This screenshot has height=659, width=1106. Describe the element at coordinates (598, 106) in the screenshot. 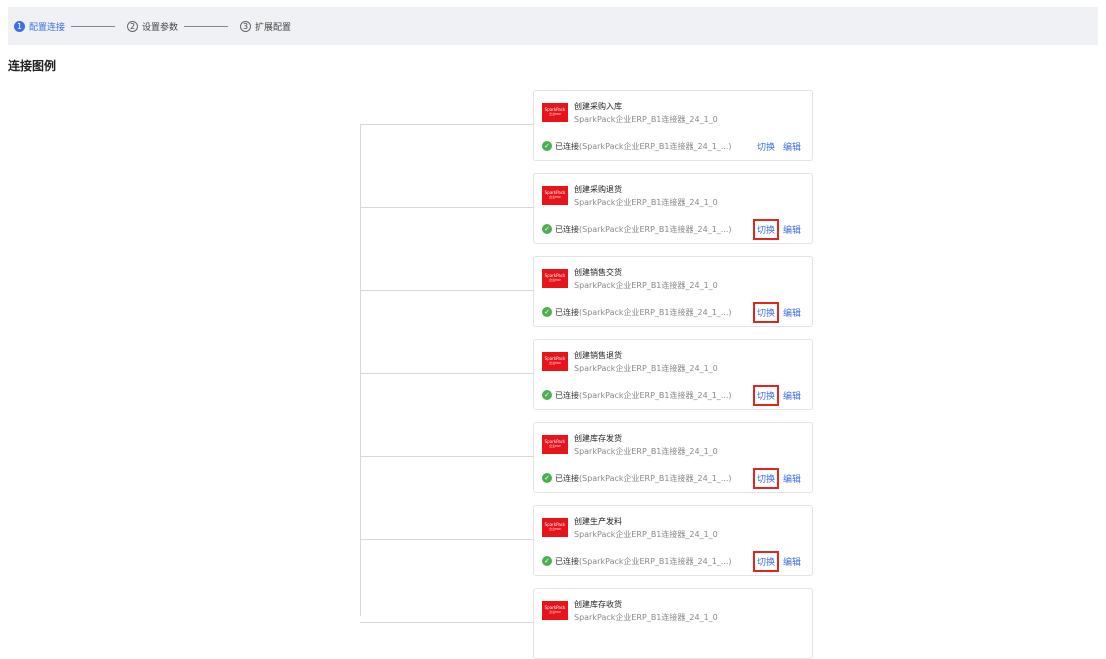

I see `card-title: 创建采购入库` at that location.